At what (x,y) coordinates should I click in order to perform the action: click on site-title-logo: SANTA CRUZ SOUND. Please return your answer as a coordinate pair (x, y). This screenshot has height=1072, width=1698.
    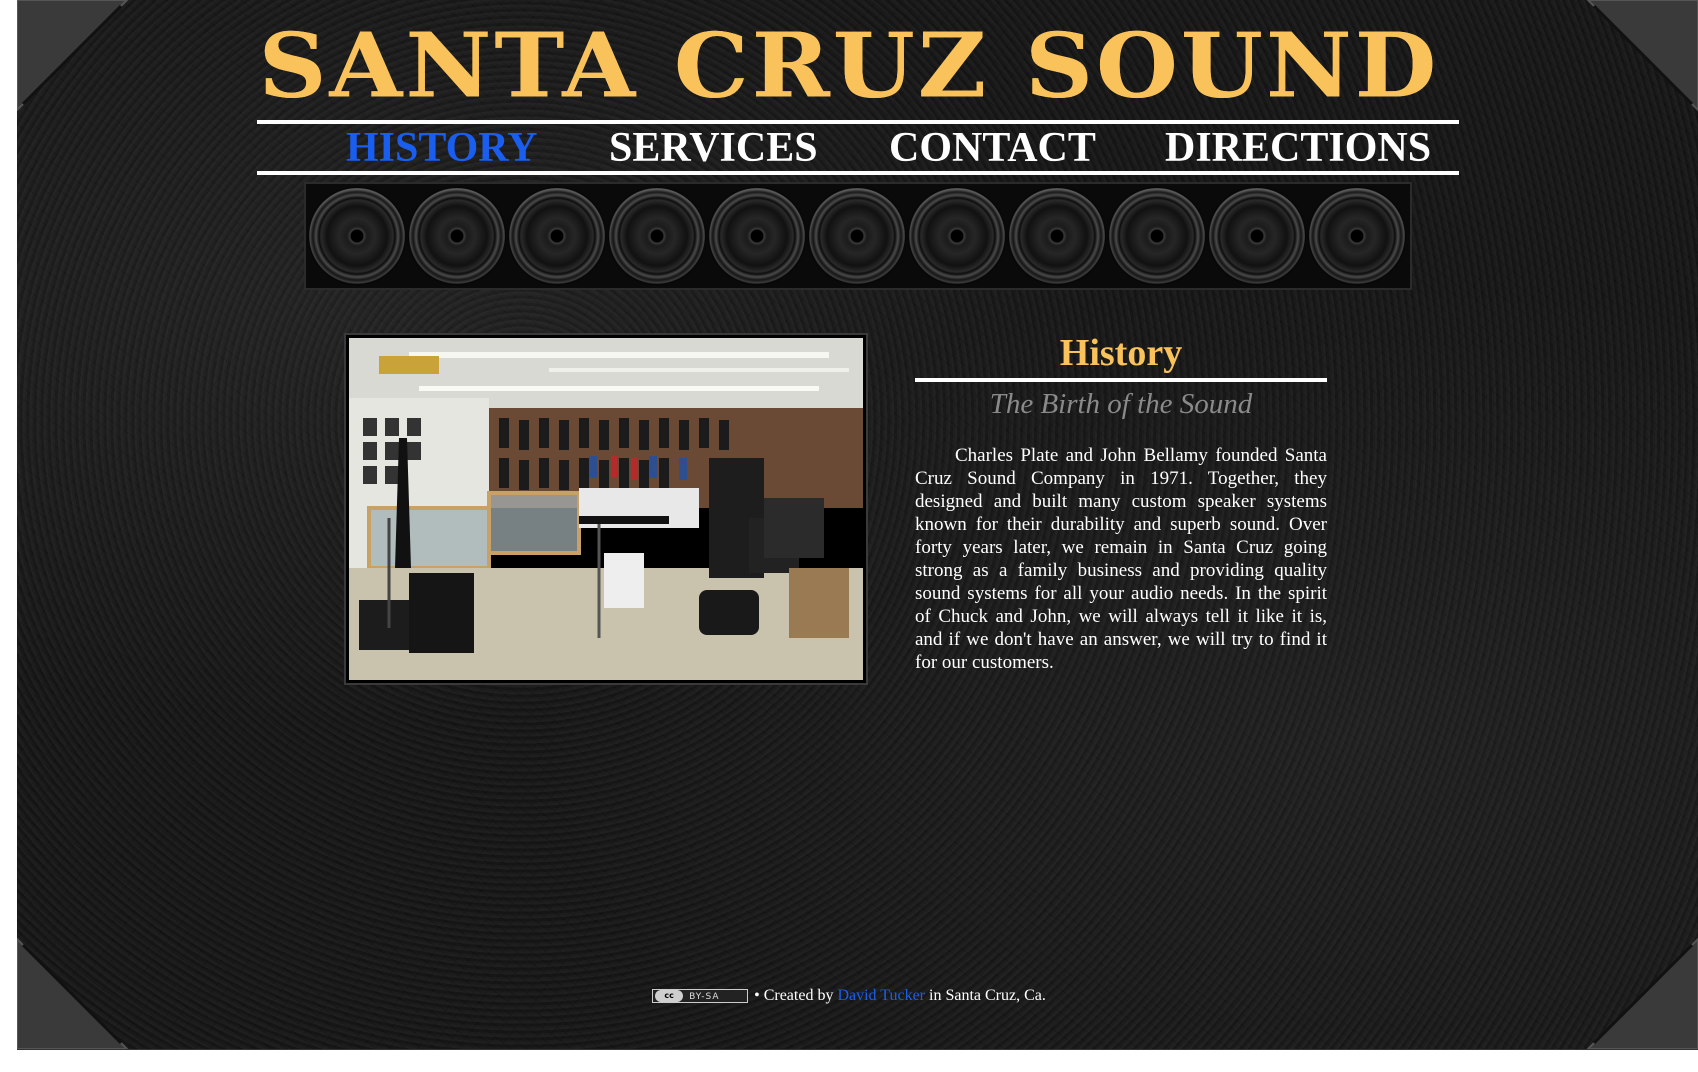
    Looking at the image, I should click on (849, 66).